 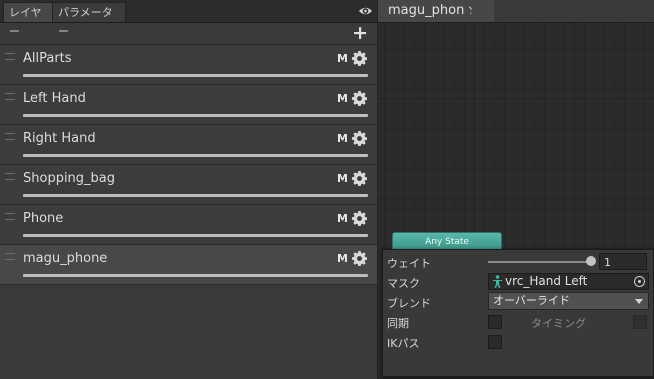 What do you see at coordinates (69, 178) in the screenshot?
I see `layer-name: Shopping_bag` at bounding box center [69, 178].